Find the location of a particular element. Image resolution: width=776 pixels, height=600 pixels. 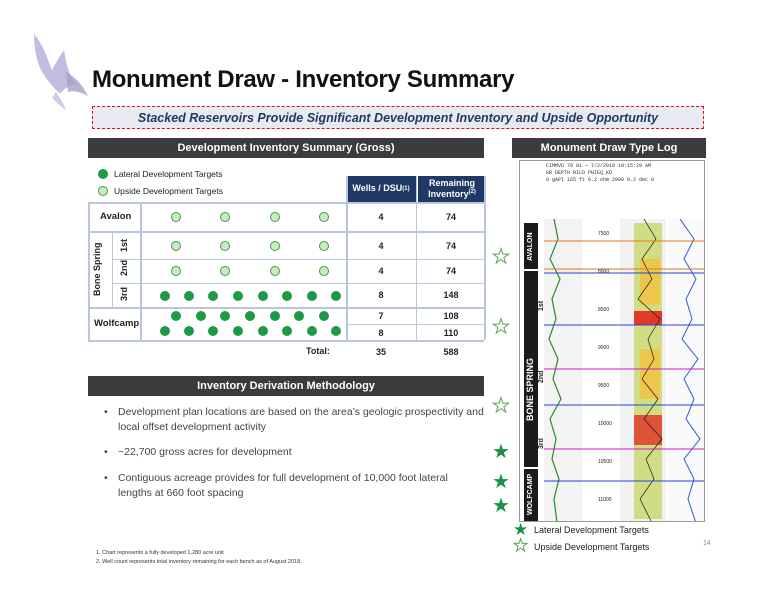

legend-lateral: Lateral Development Targets is located at coordinates (160, 174).